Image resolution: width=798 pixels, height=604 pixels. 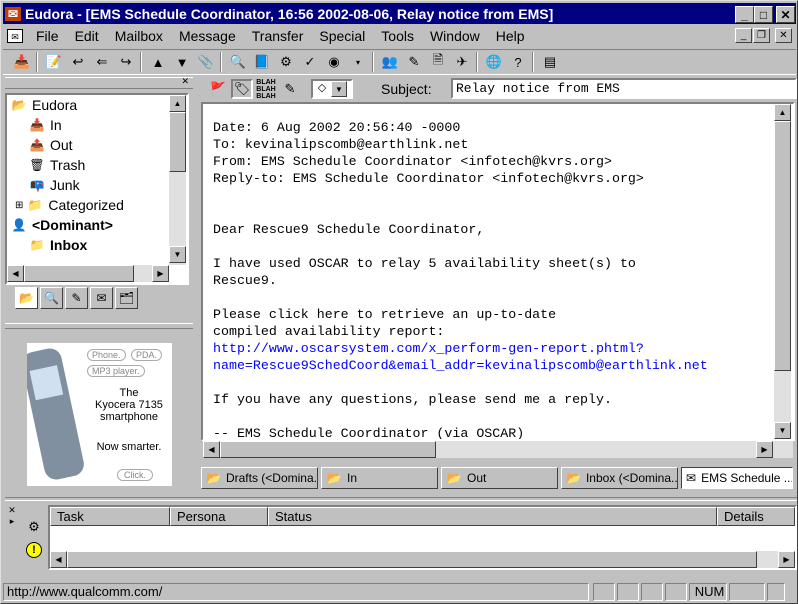 What do you see at coordinates (397, 36) in the screenshot?
I see `menu-tools: Tools` at bounding box center [397, 36].